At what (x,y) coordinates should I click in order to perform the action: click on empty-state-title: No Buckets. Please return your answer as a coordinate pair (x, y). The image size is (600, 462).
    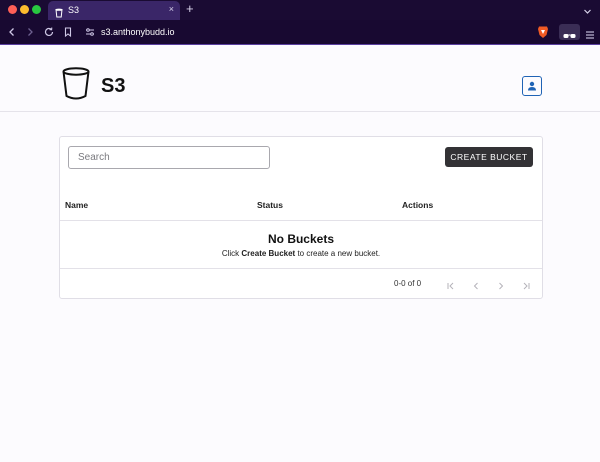
    Looking at the image, I should click on (301, 239).